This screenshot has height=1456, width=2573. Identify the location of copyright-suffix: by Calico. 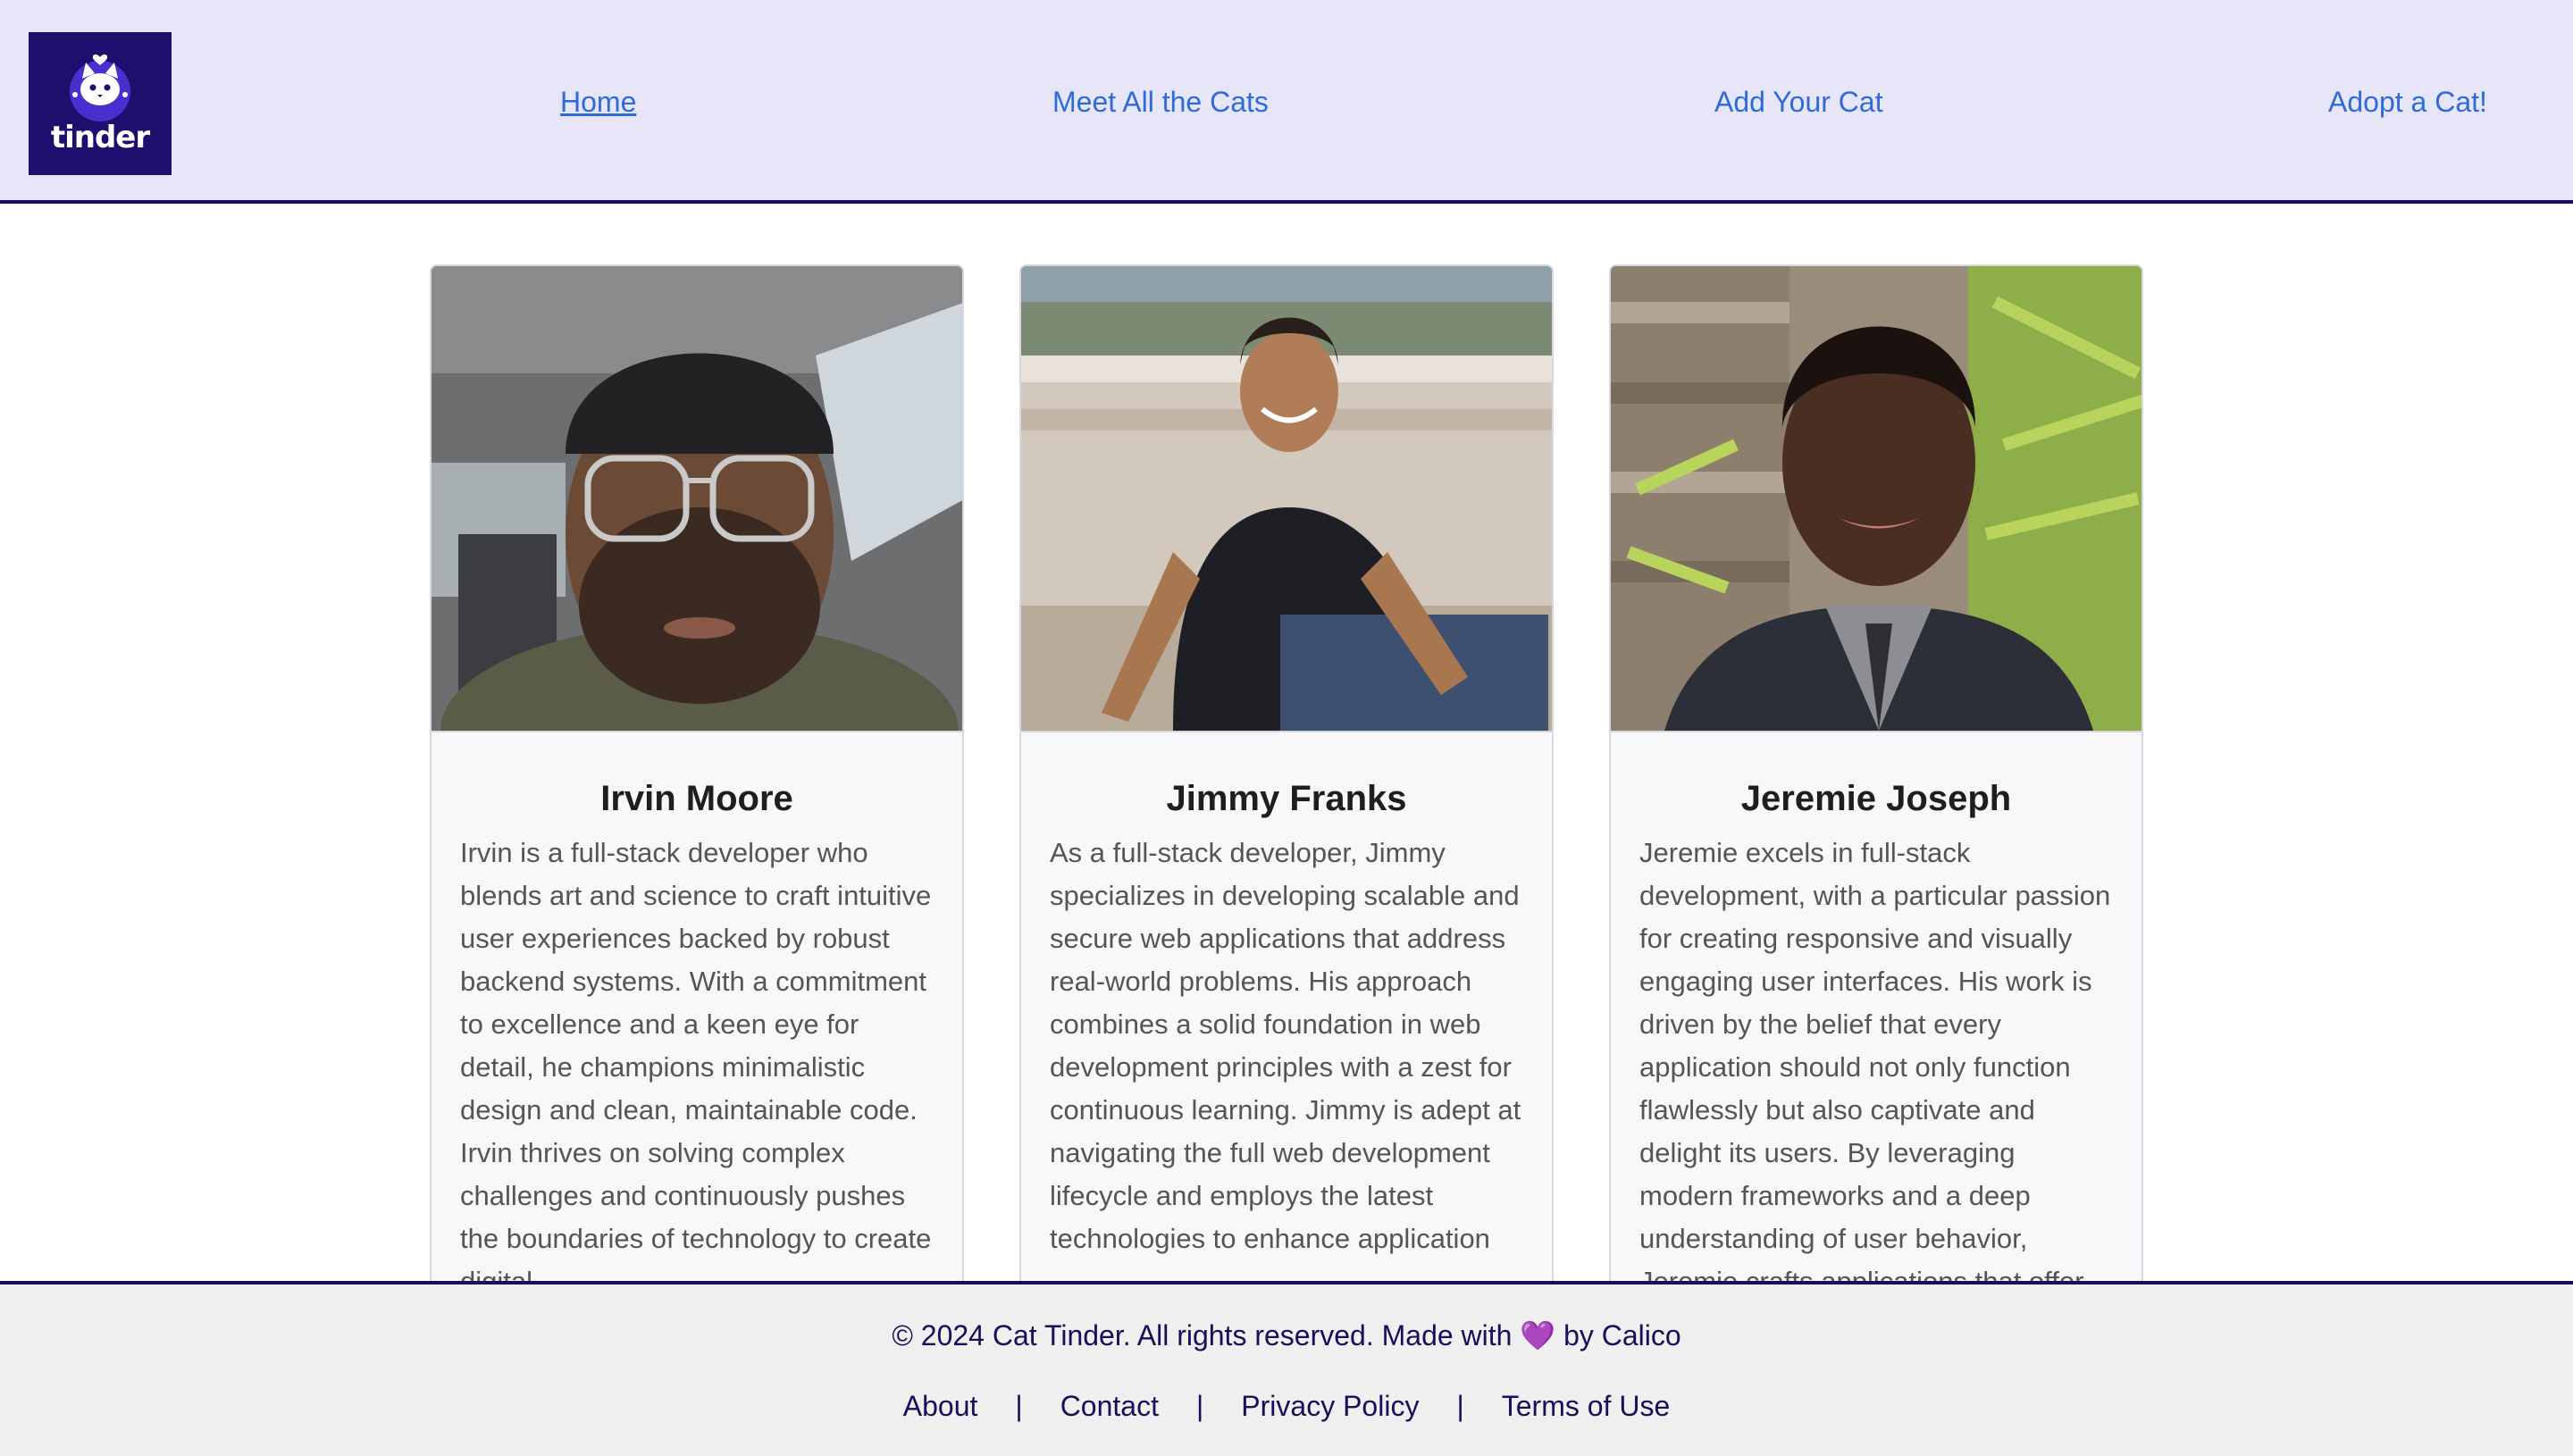
(1622, 1335).